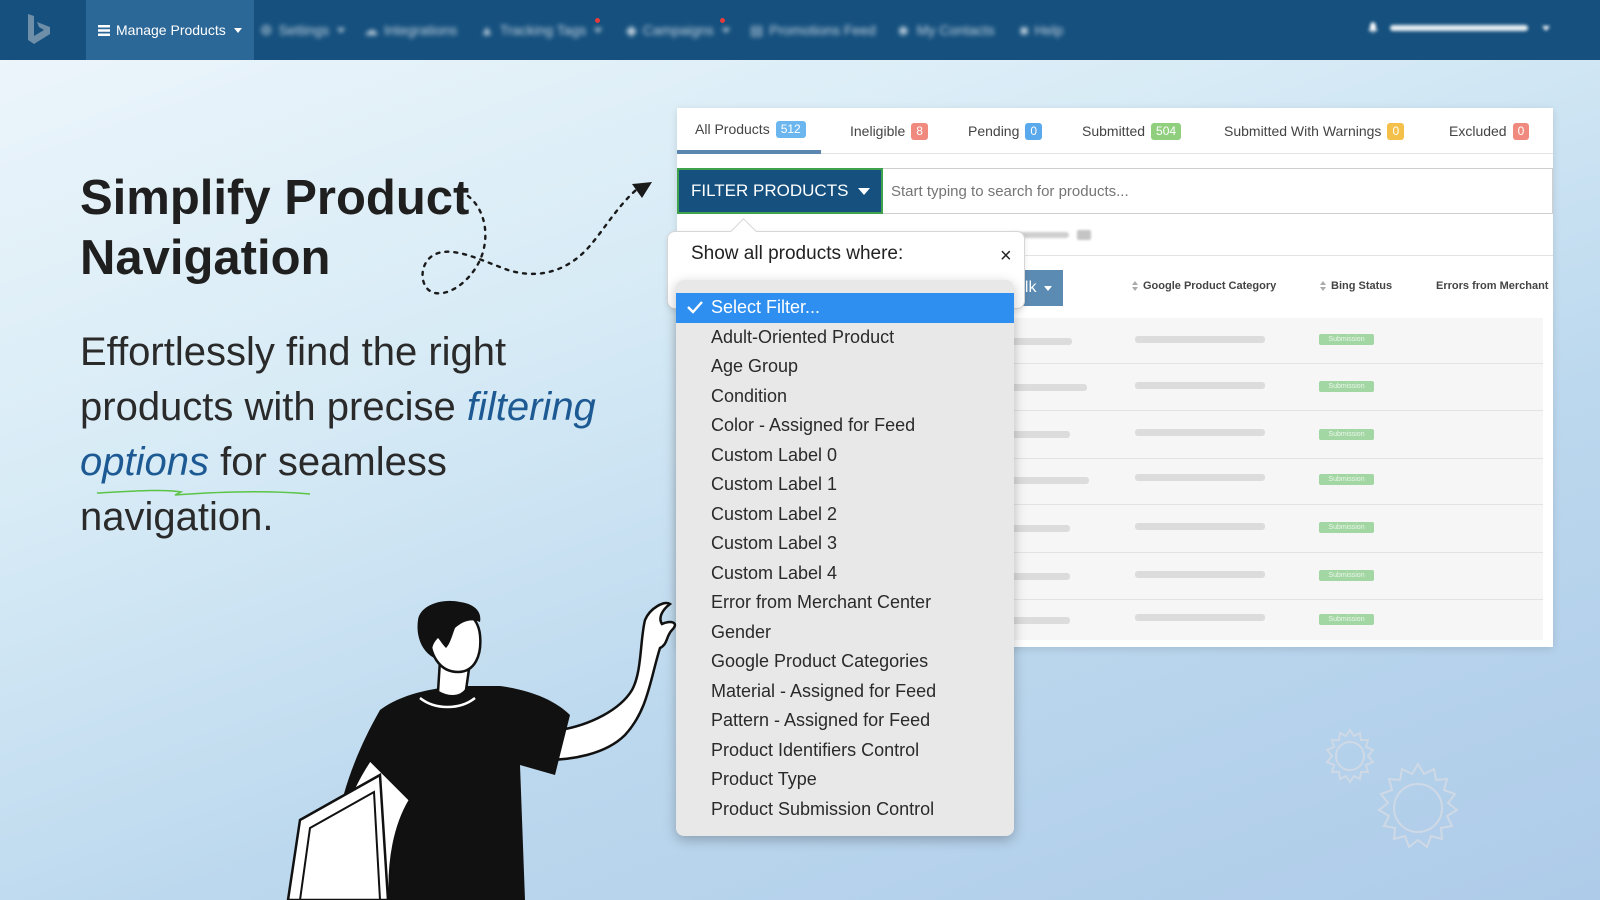  I want to click on user-name-redacted, so click(1459, 28).